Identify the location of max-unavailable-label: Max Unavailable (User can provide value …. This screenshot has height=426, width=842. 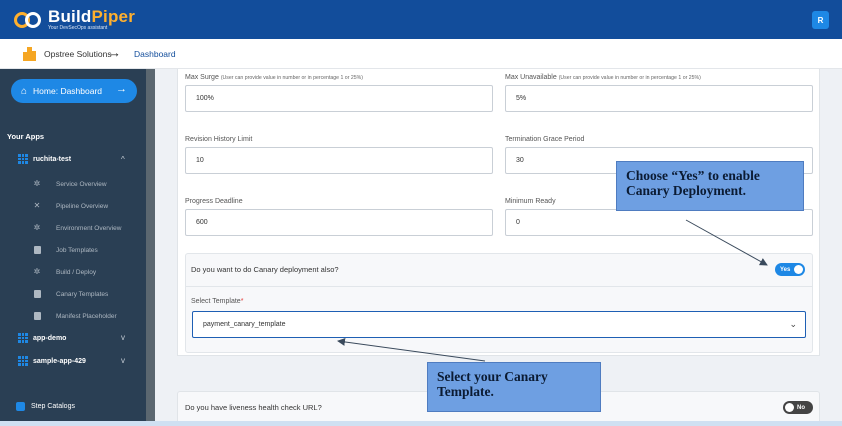
(603, 77).